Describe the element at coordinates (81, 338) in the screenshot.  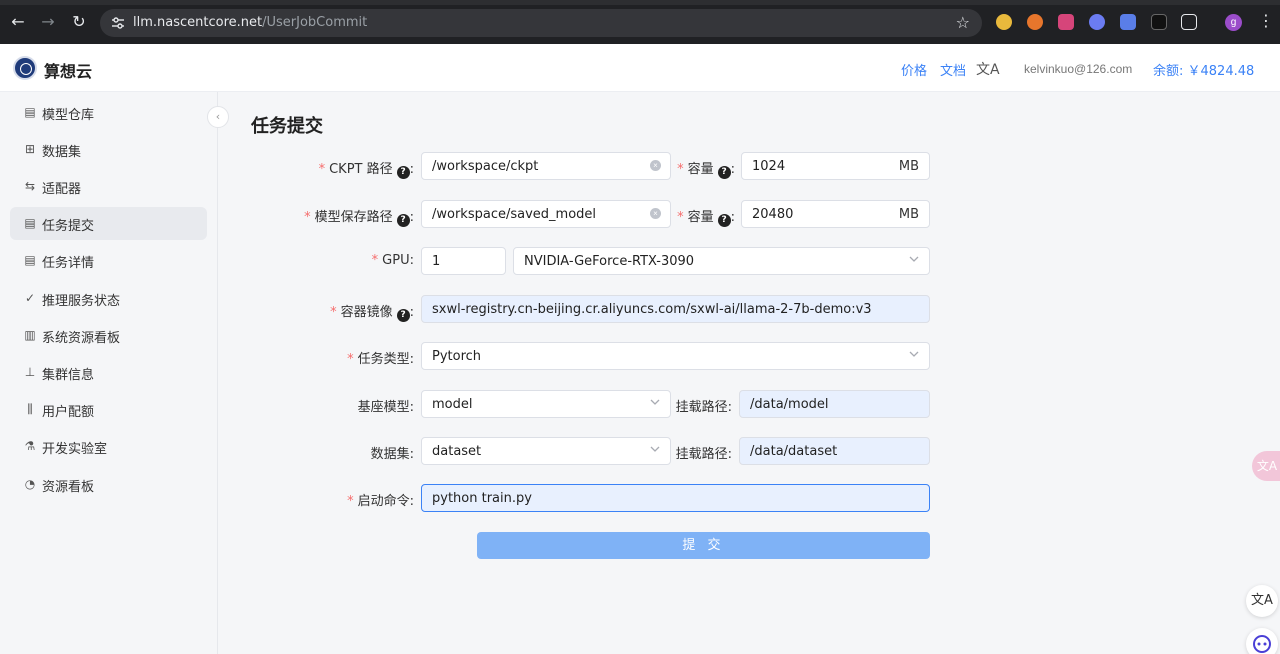
I see `sidebar-item-label: 系统资源看板` at that location.